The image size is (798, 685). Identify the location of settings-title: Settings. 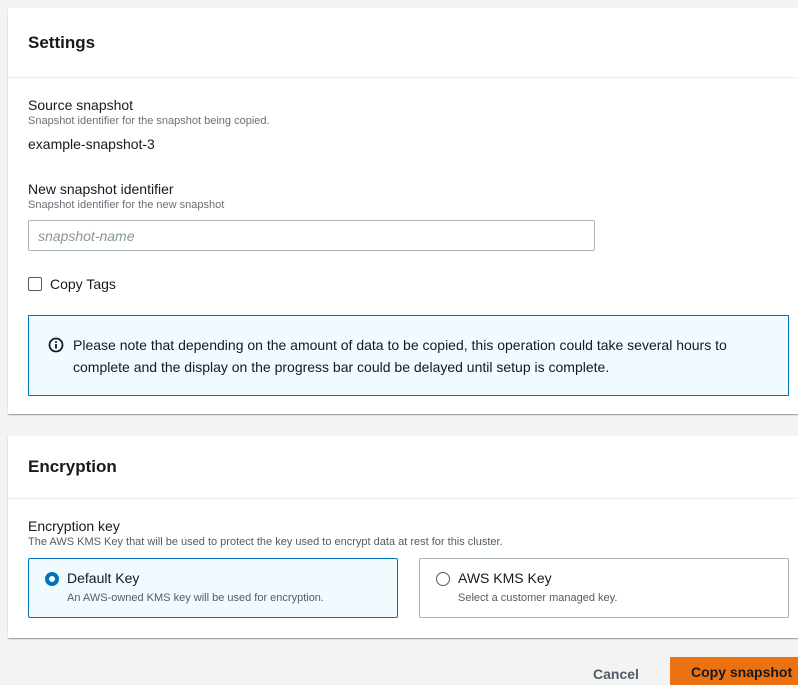
(62, 42).